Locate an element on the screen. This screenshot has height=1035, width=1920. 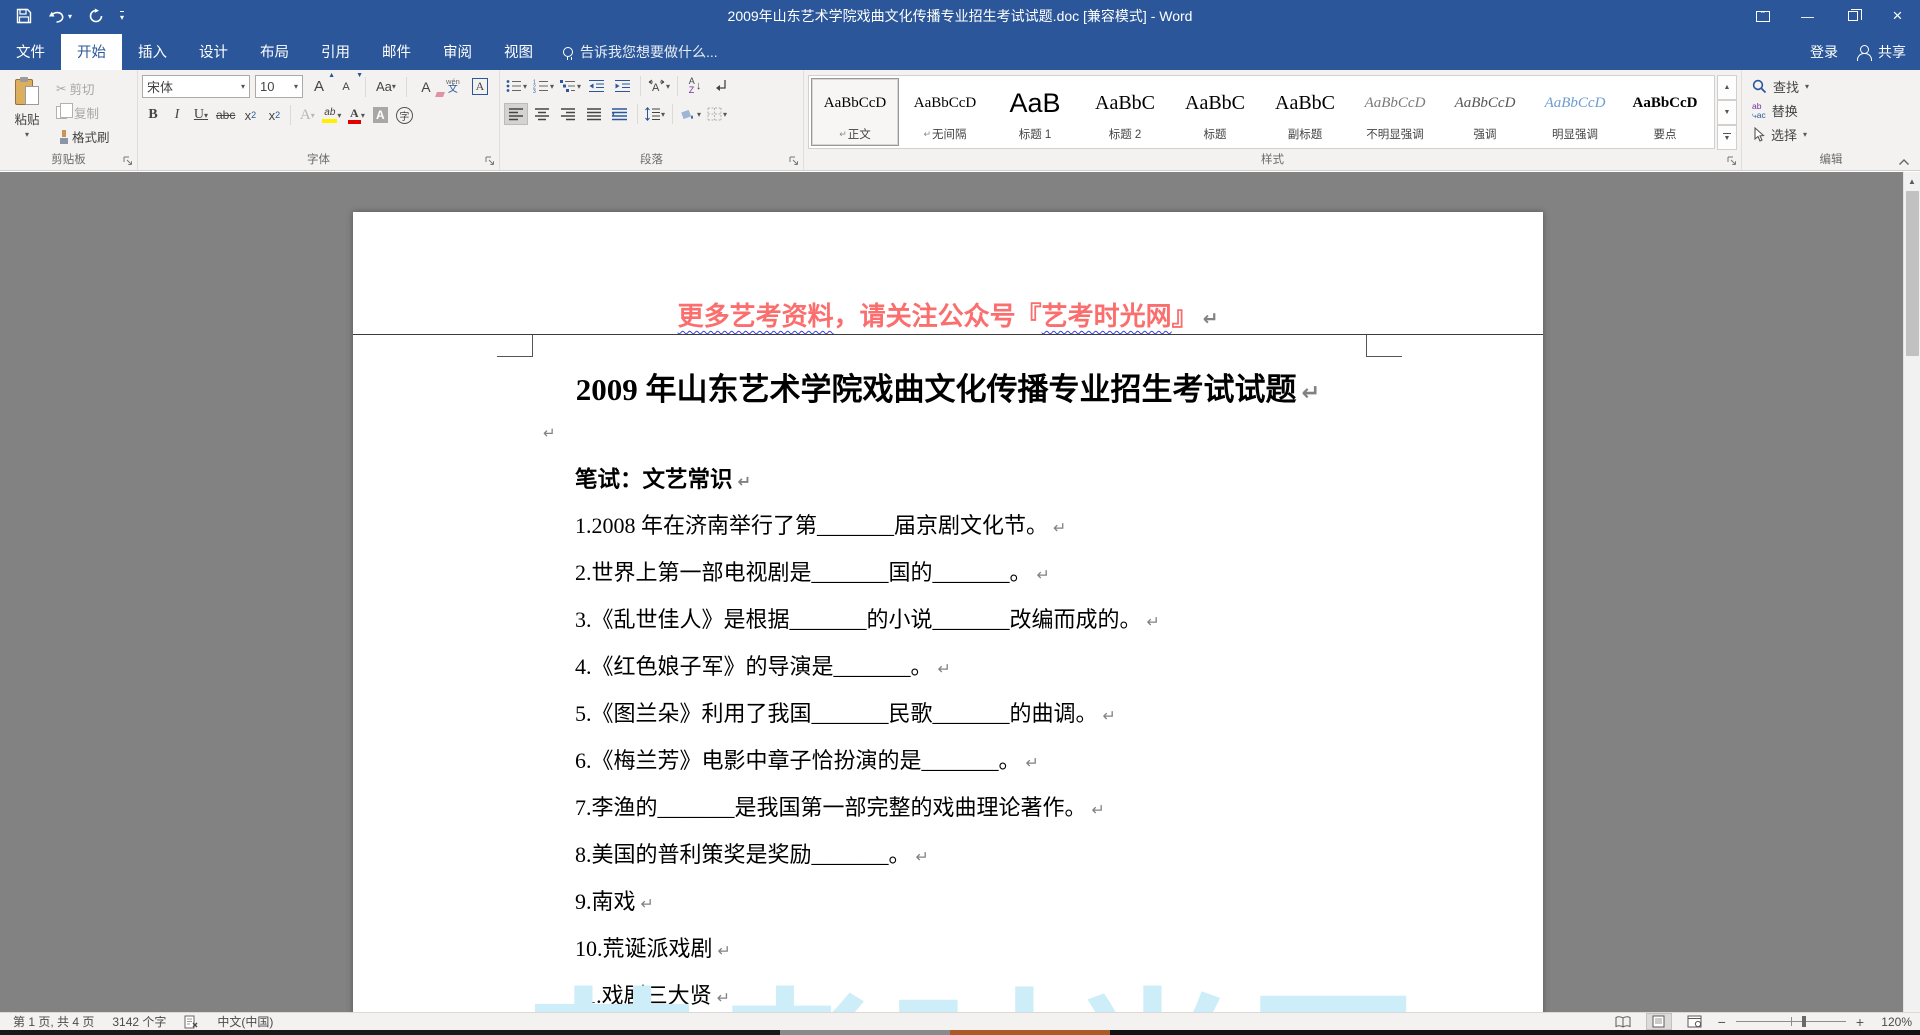
qat-customize-button: ▾ is located at coordinates (122, 16).